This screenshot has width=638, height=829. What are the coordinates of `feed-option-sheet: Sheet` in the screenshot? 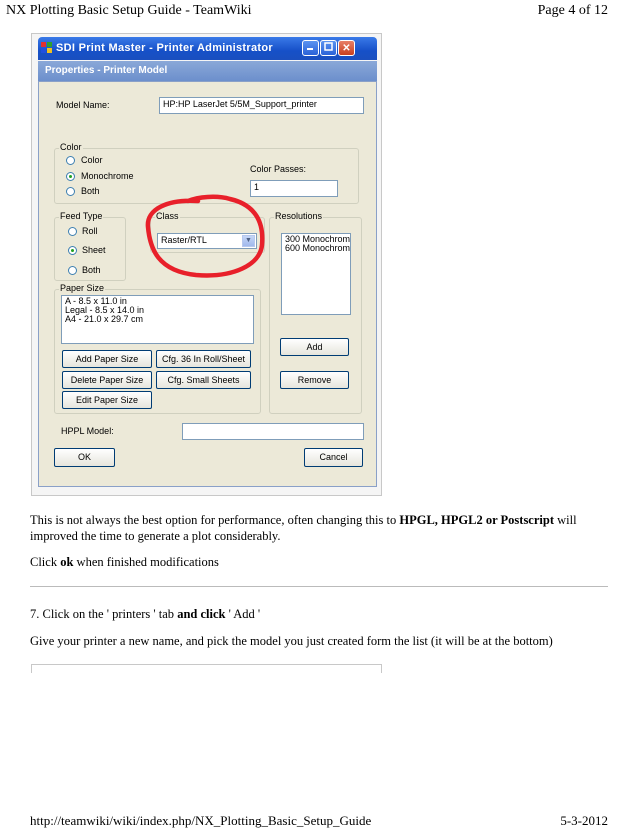 It's located at (94, 250).